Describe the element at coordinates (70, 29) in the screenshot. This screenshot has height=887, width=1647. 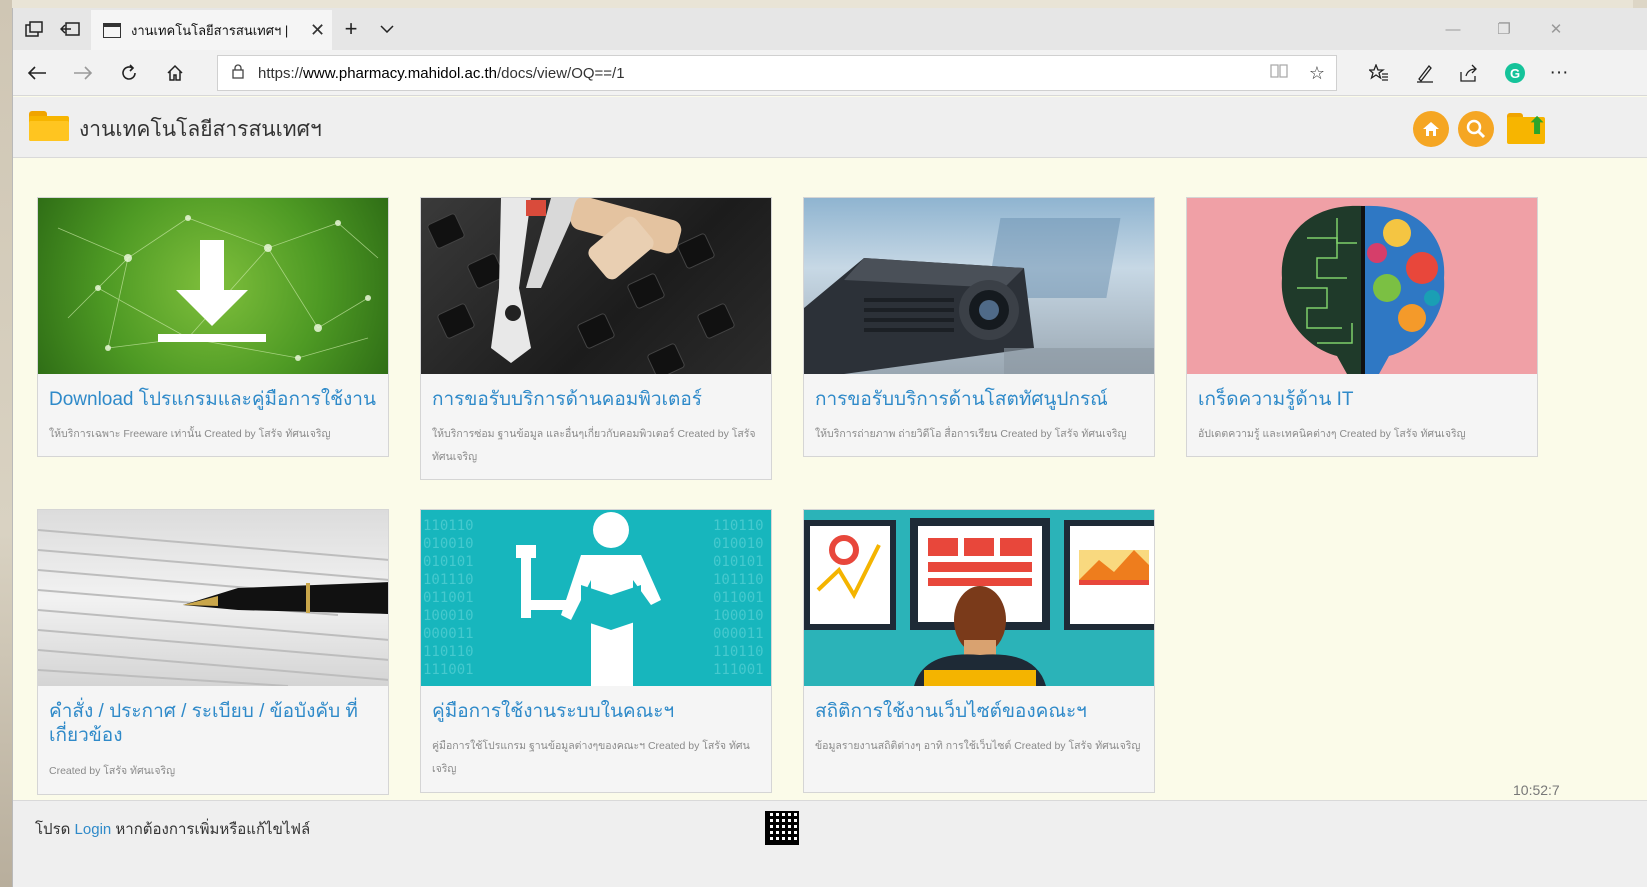
I see `set-aside-tabs-icon` at that location.